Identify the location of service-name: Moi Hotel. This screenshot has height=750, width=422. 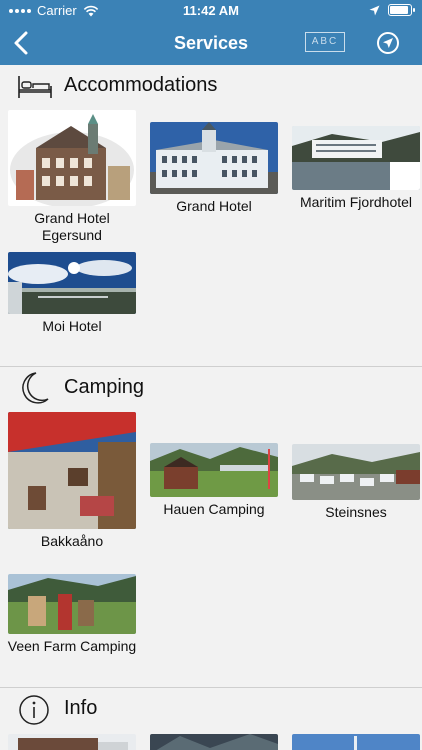
(72, 326).